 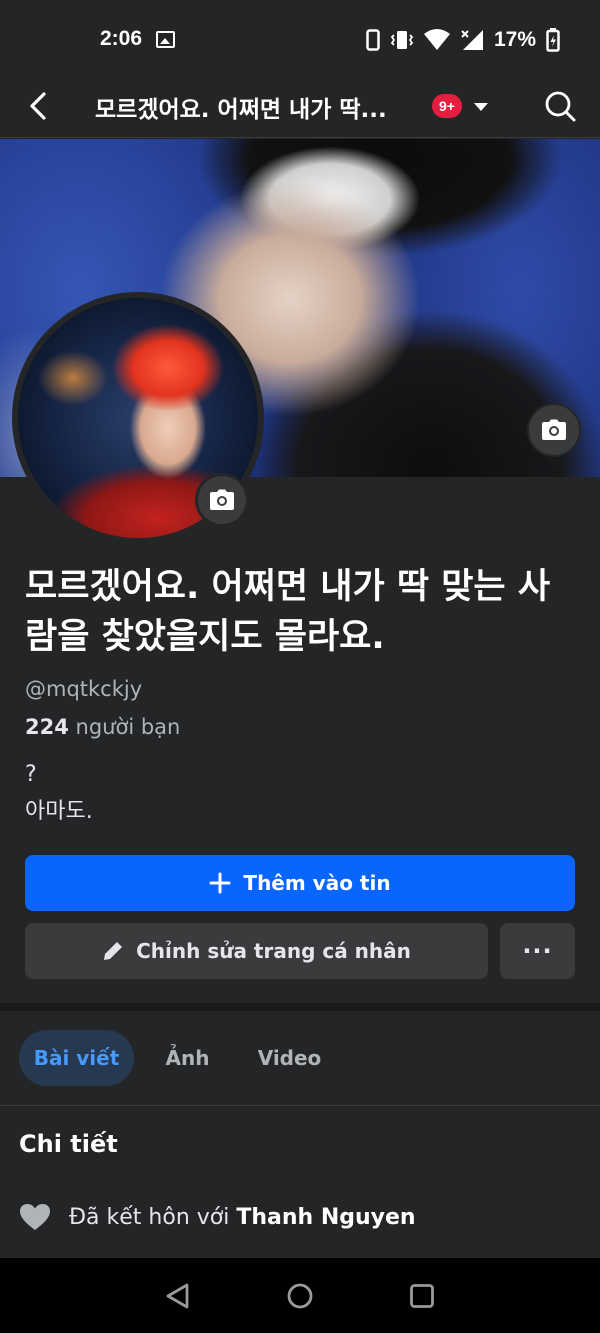 What do you see at coordinates (300, 1105) in the screenshot?
I see `tabs-divider` at bounding box center [300, 1105].